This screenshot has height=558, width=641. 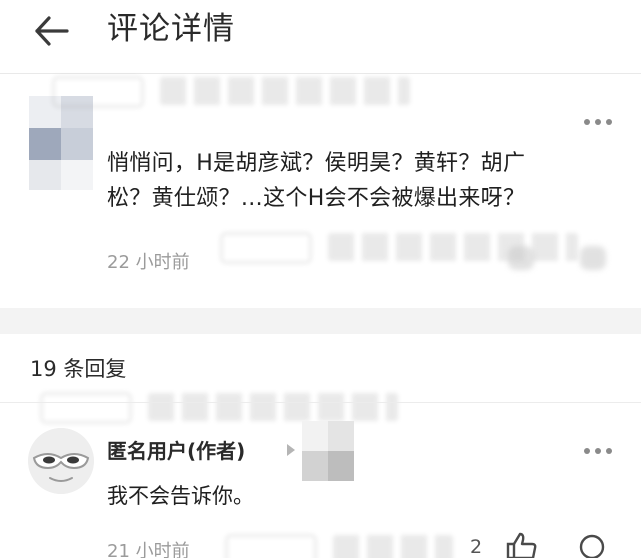 I want to click on page-title: 评论详情, so click(x=171, y=29).